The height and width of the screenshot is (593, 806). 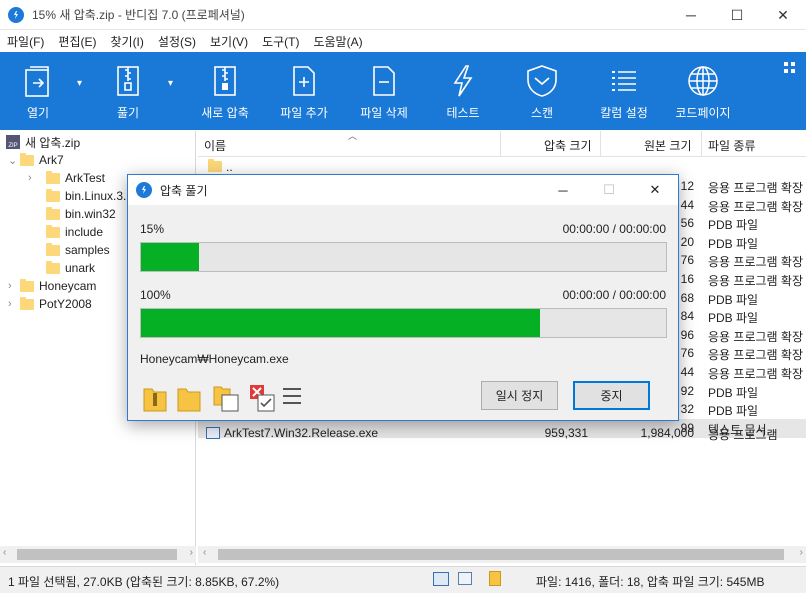 I want to click on menu-edit: 편집(E), so click(x=77, y=41).